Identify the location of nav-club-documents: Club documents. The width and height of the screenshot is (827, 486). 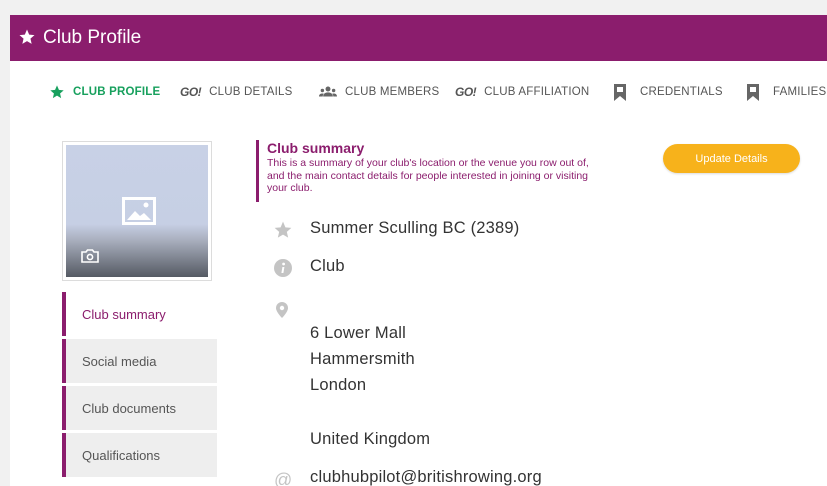
(139, 408).